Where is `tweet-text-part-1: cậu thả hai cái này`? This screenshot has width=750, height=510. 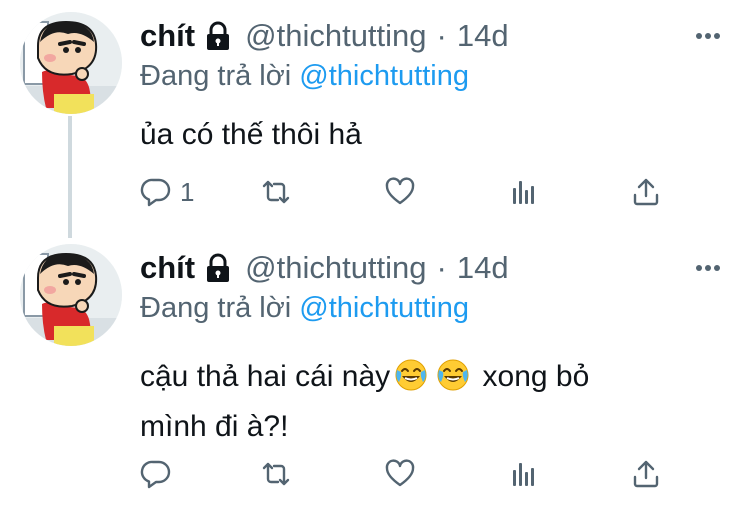
tweet-text-part-1: cậu thả hai cái này is located at coordinates (265, 376).